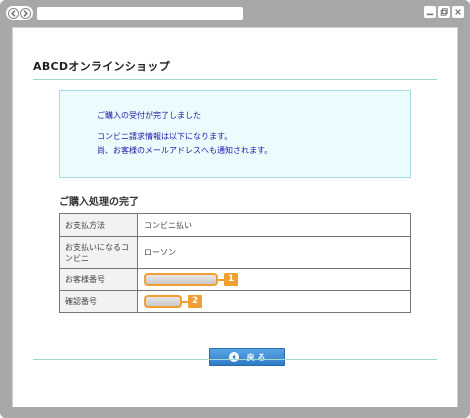  What do you see at coordinates (149, 115) in the screenshot?
I see `notice-line-1: ご購入の受付が完了しました` at bounding box center [149, 115].